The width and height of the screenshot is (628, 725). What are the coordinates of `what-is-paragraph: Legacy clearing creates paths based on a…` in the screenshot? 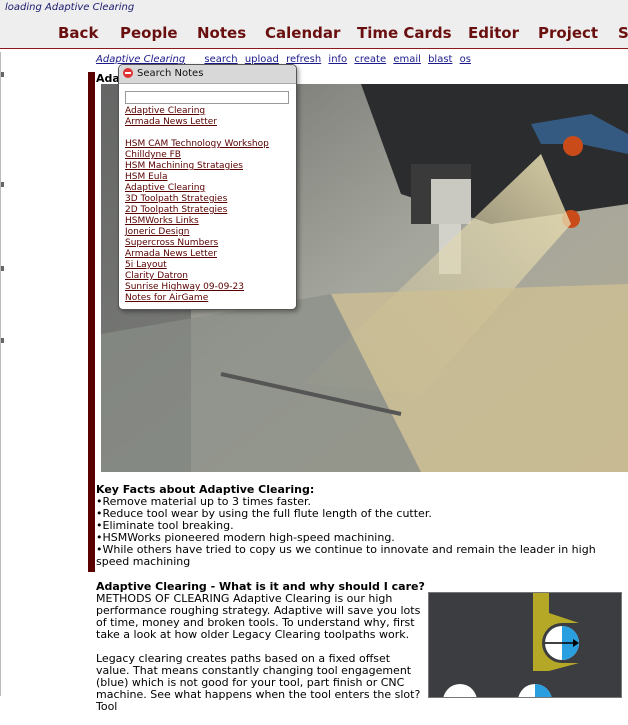 It's located at (258, 682).